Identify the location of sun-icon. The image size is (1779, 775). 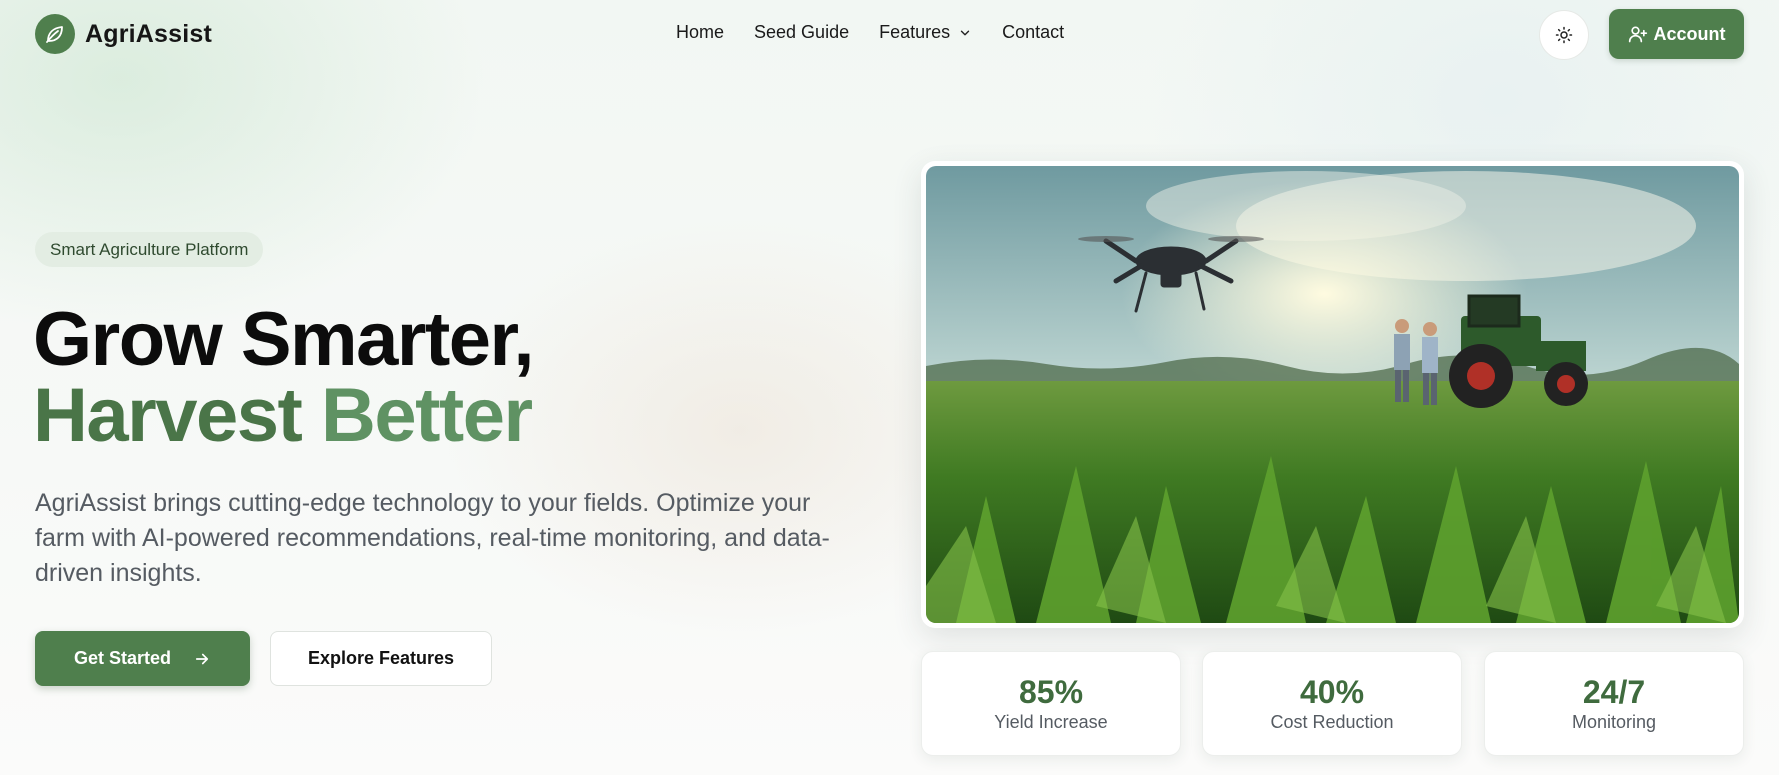
(1564, 35).